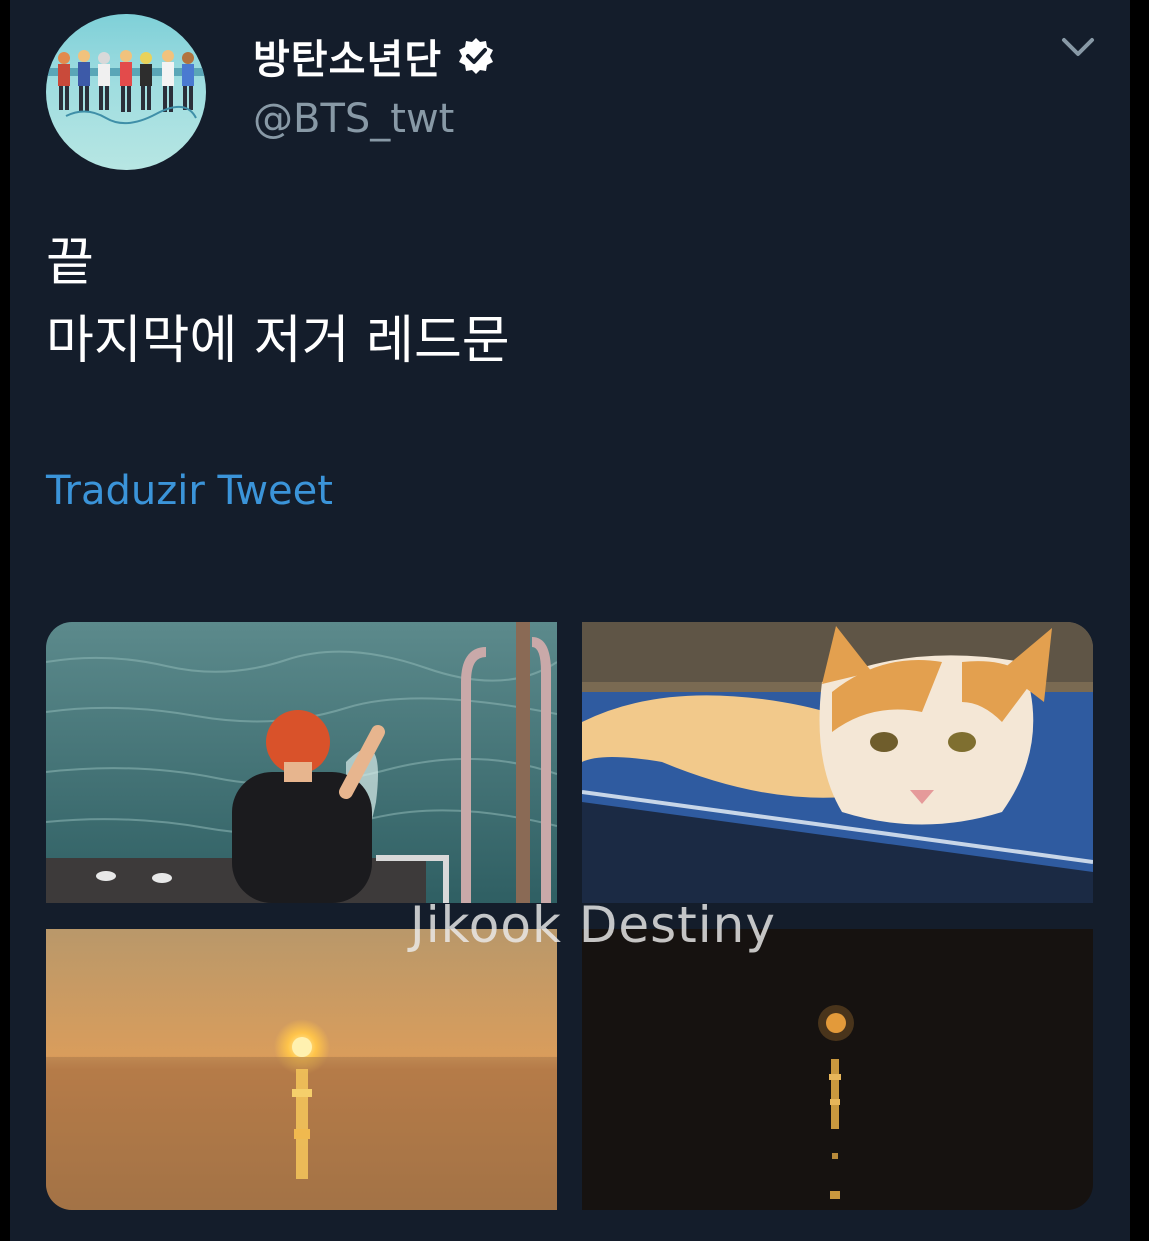 The width and height of the screenshot is (1149, 1241). What do you see at coordinates (353, 119) in the screenshot?
I see `user-handle: @BTS_twt` at bounding box center [353, 119].